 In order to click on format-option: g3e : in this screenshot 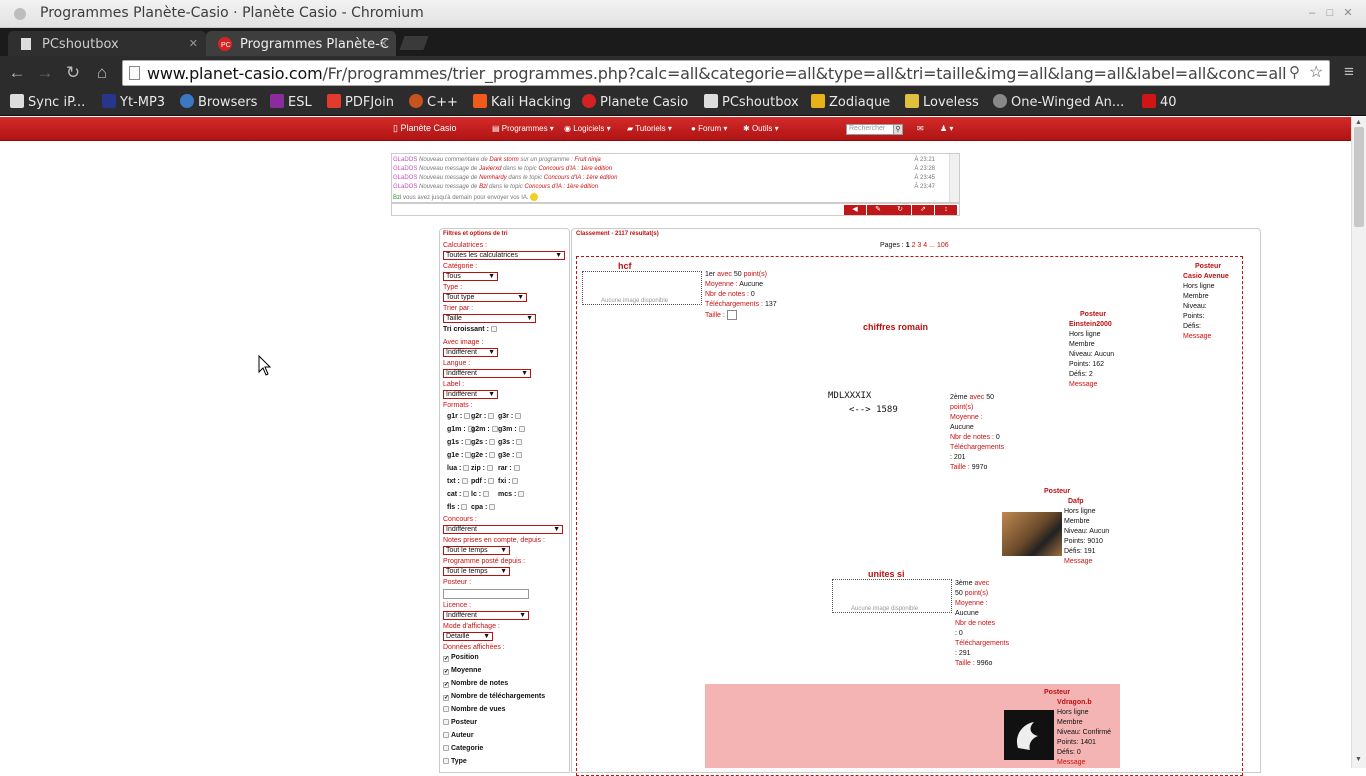, I will do `click(510, 455)`.